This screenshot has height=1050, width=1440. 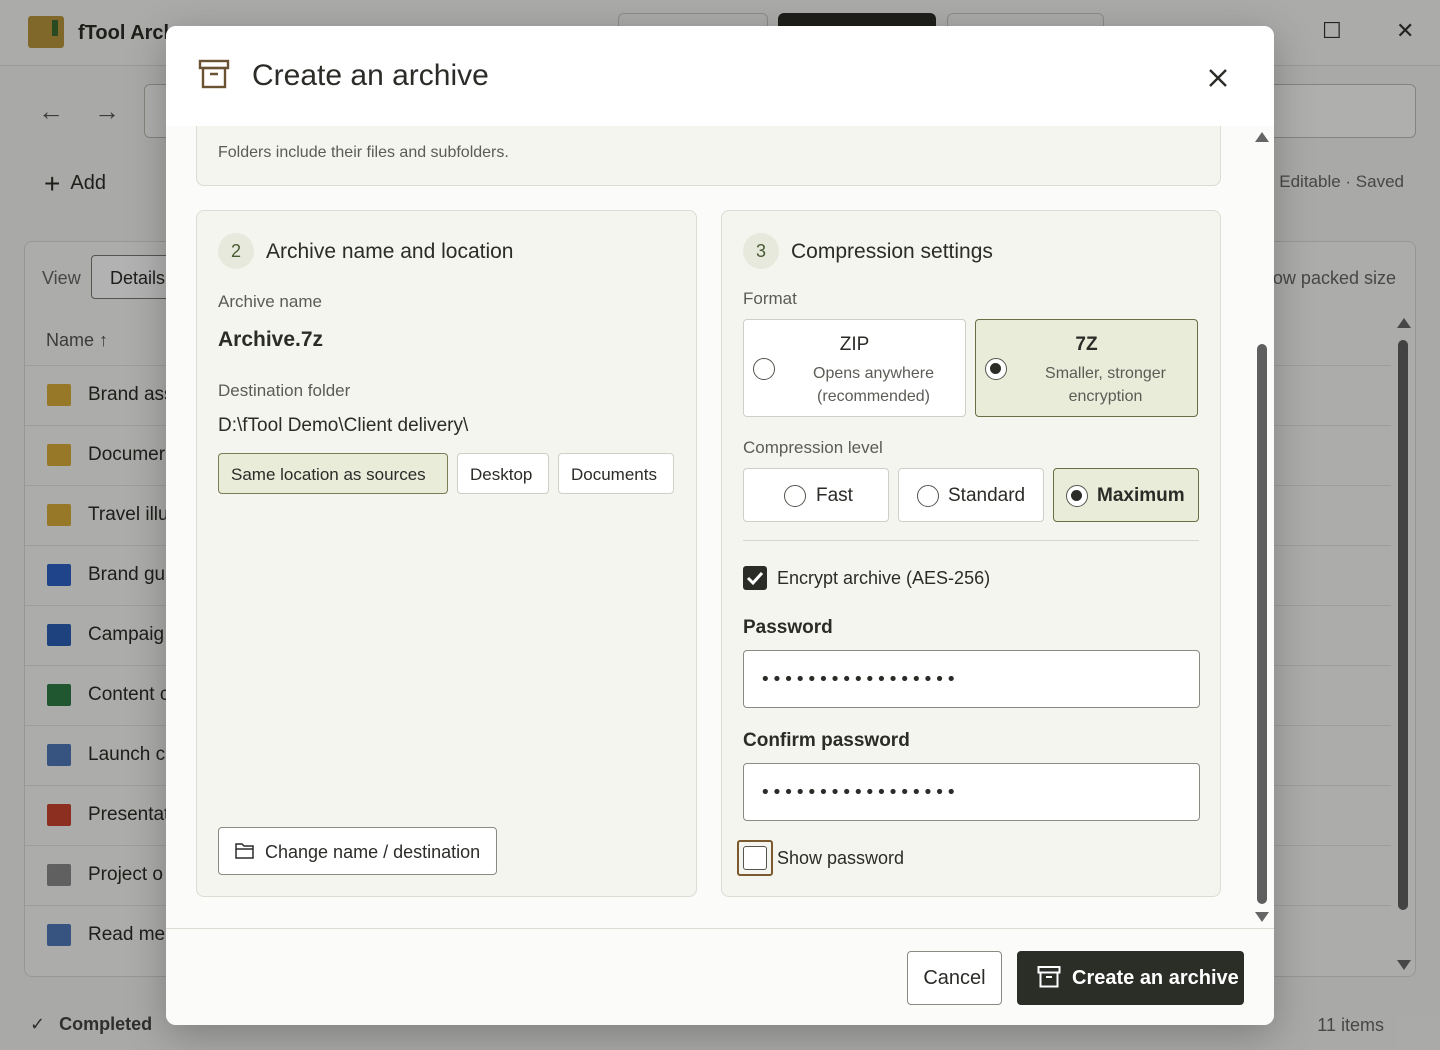 I want to click on standard-label: Standard, so click(x=987, y=495).